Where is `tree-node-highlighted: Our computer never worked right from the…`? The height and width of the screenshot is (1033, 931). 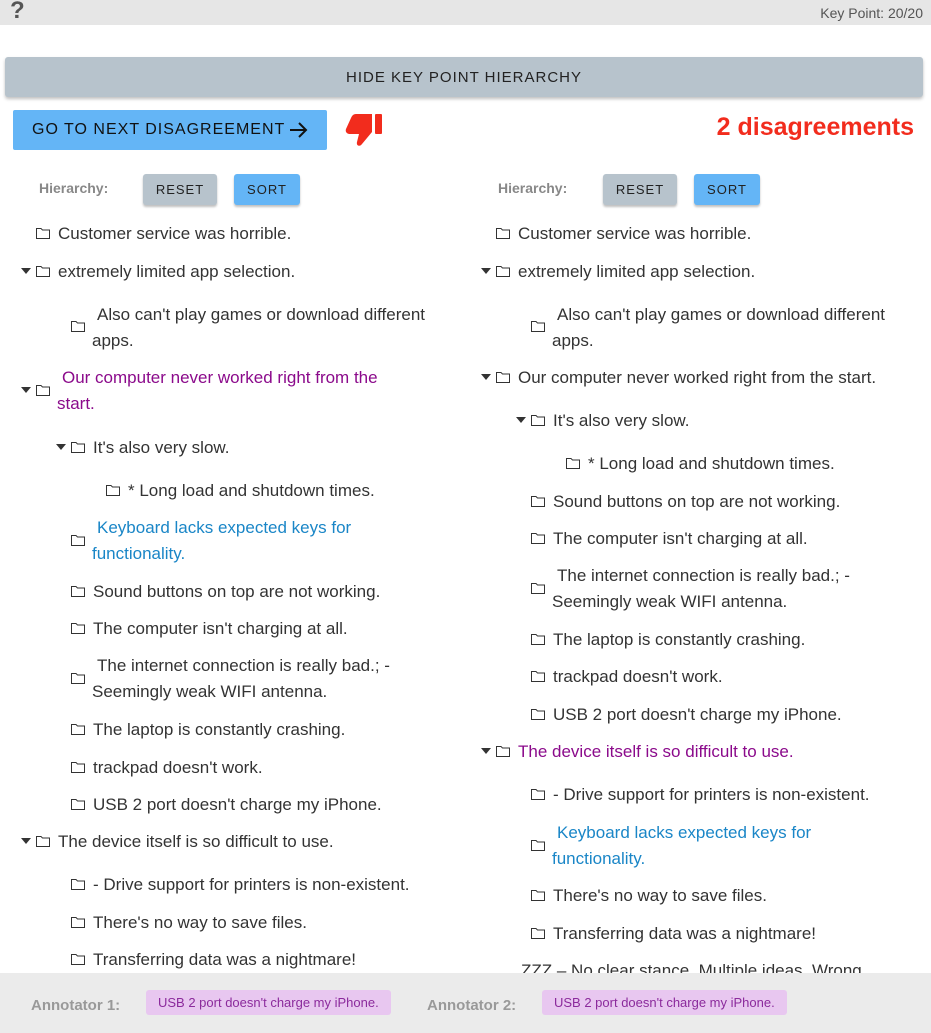
tree-node-highlighted: Our computer never worked right from the… is located at coordinates (226, 391).